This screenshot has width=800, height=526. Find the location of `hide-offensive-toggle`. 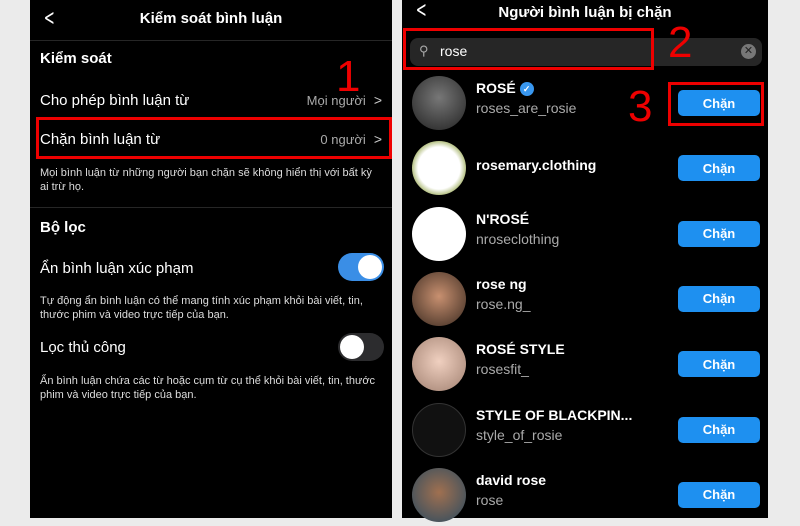

hide-offensive-toggle is located at coordinates (361, 267).